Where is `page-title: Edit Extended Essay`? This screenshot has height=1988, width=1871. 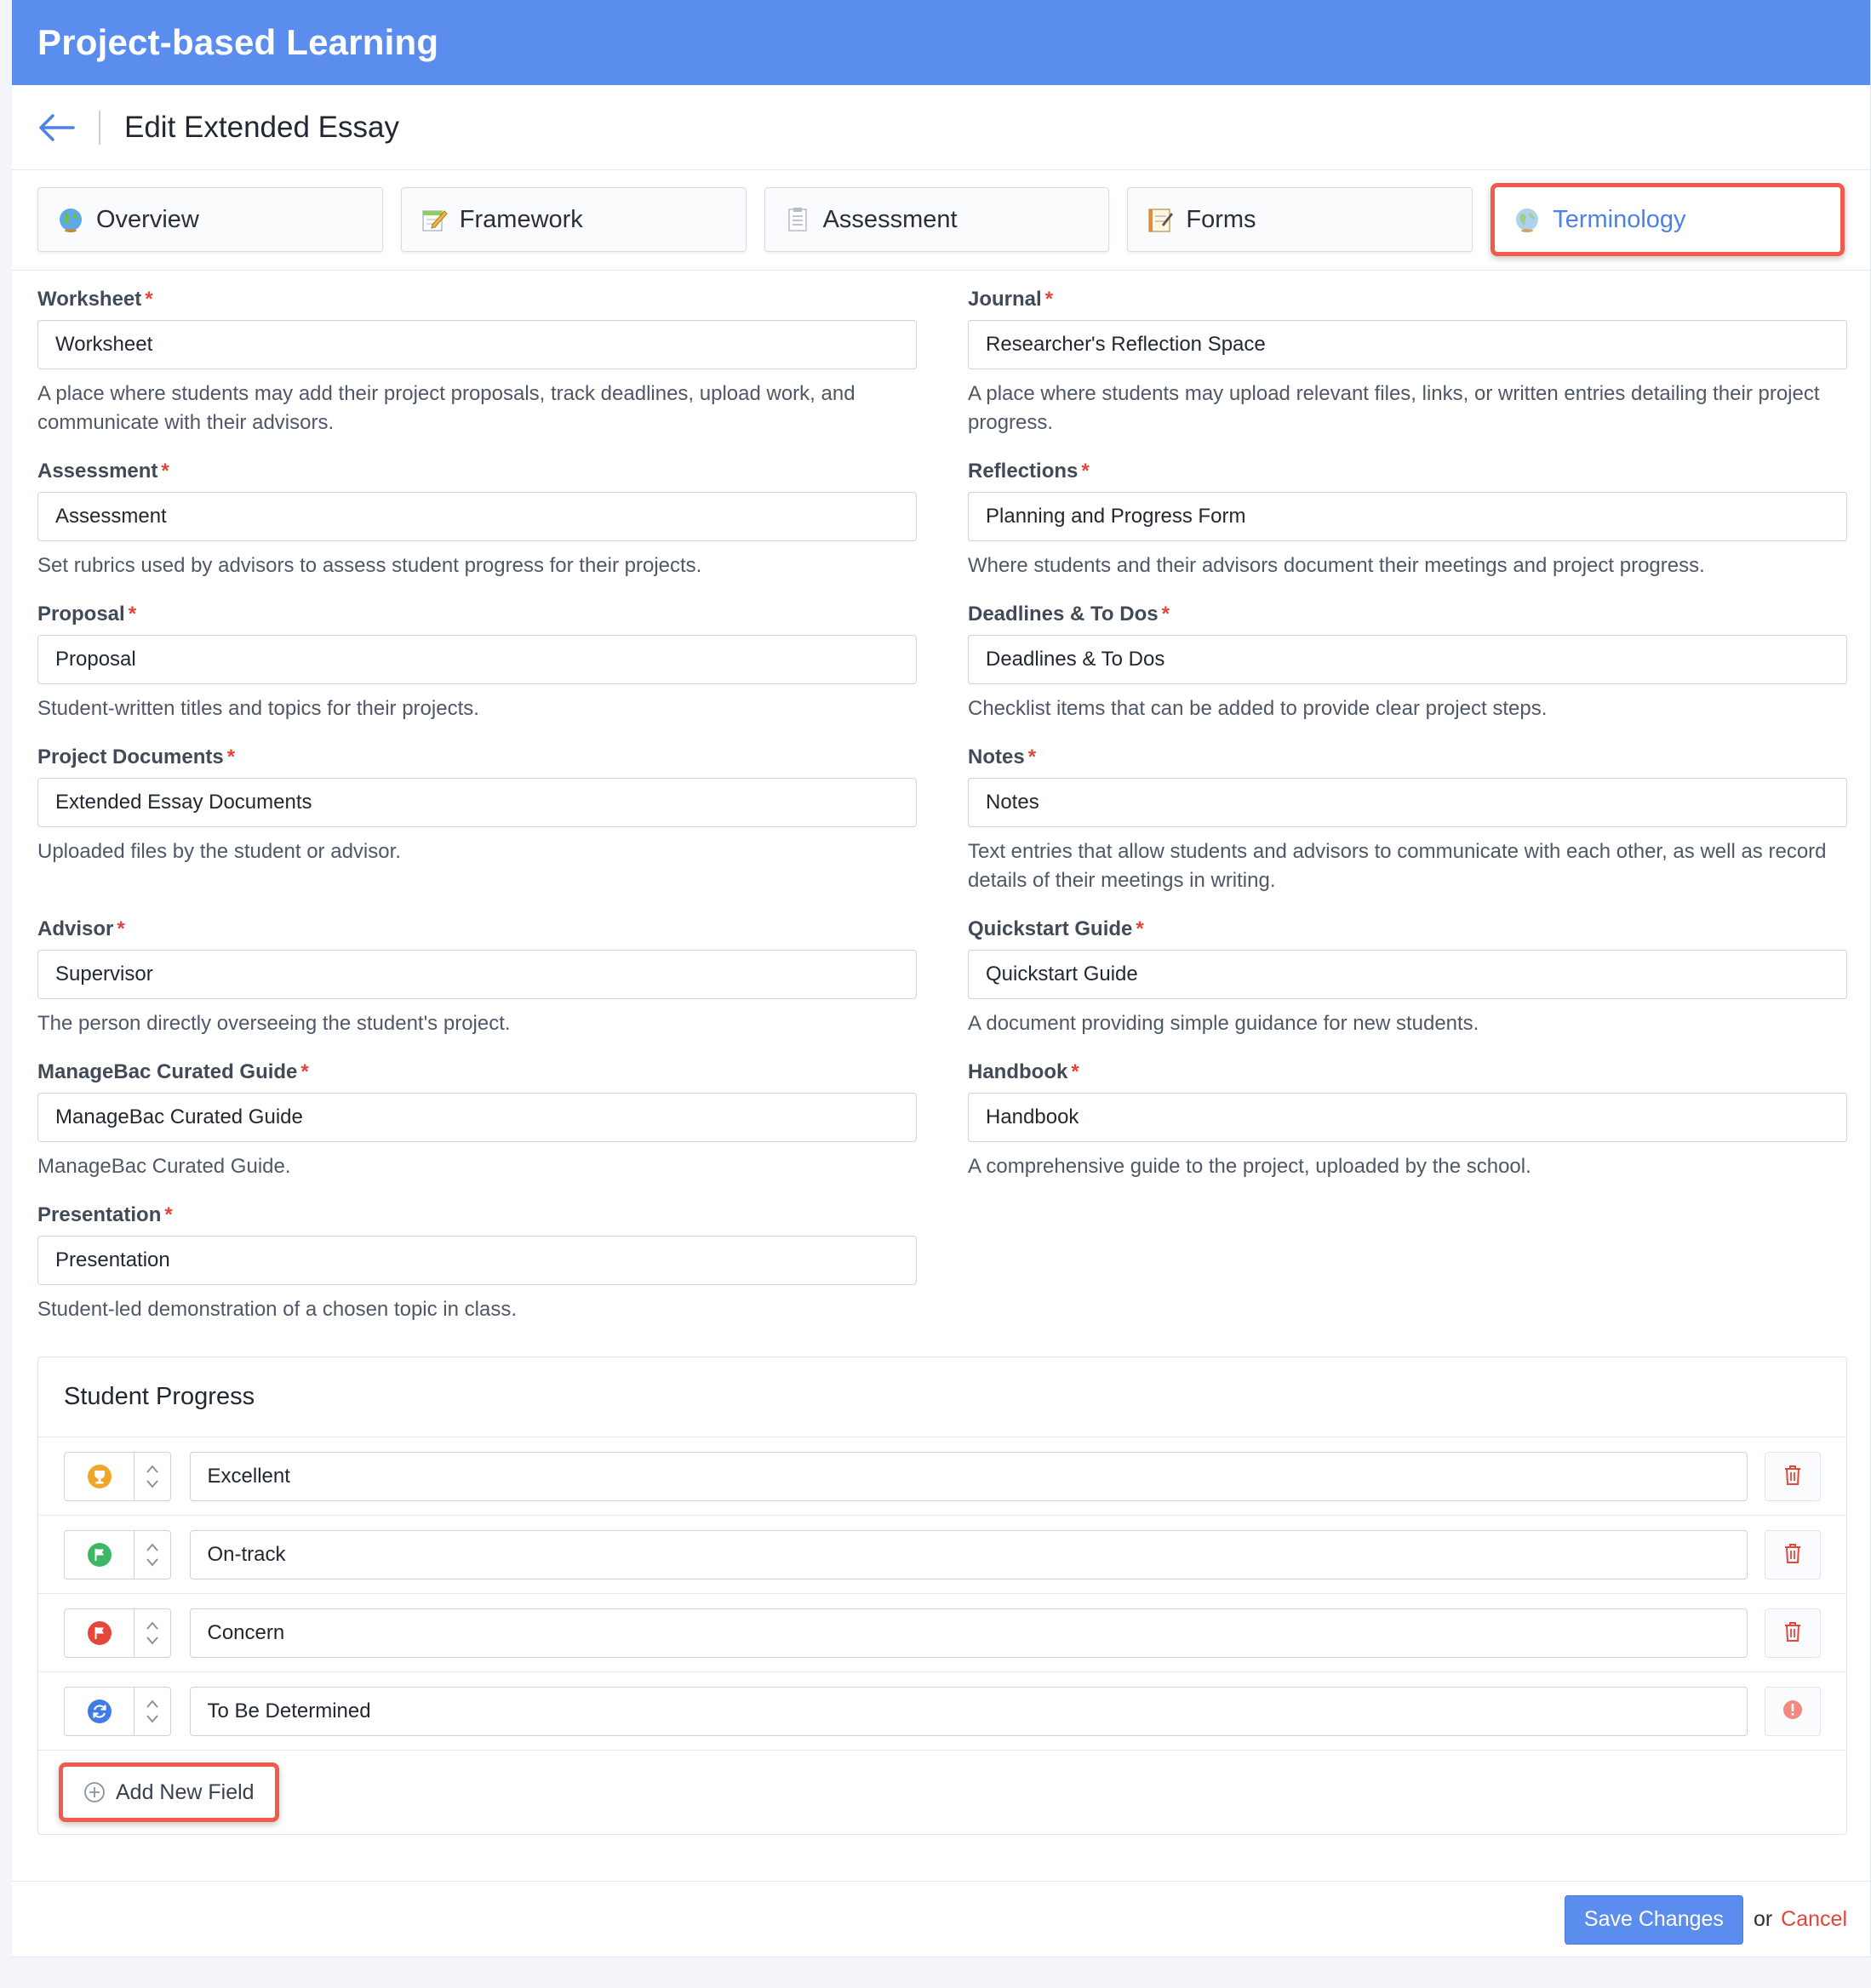
page-title: Edit Extended Essay is located at coordinates (261, 127).